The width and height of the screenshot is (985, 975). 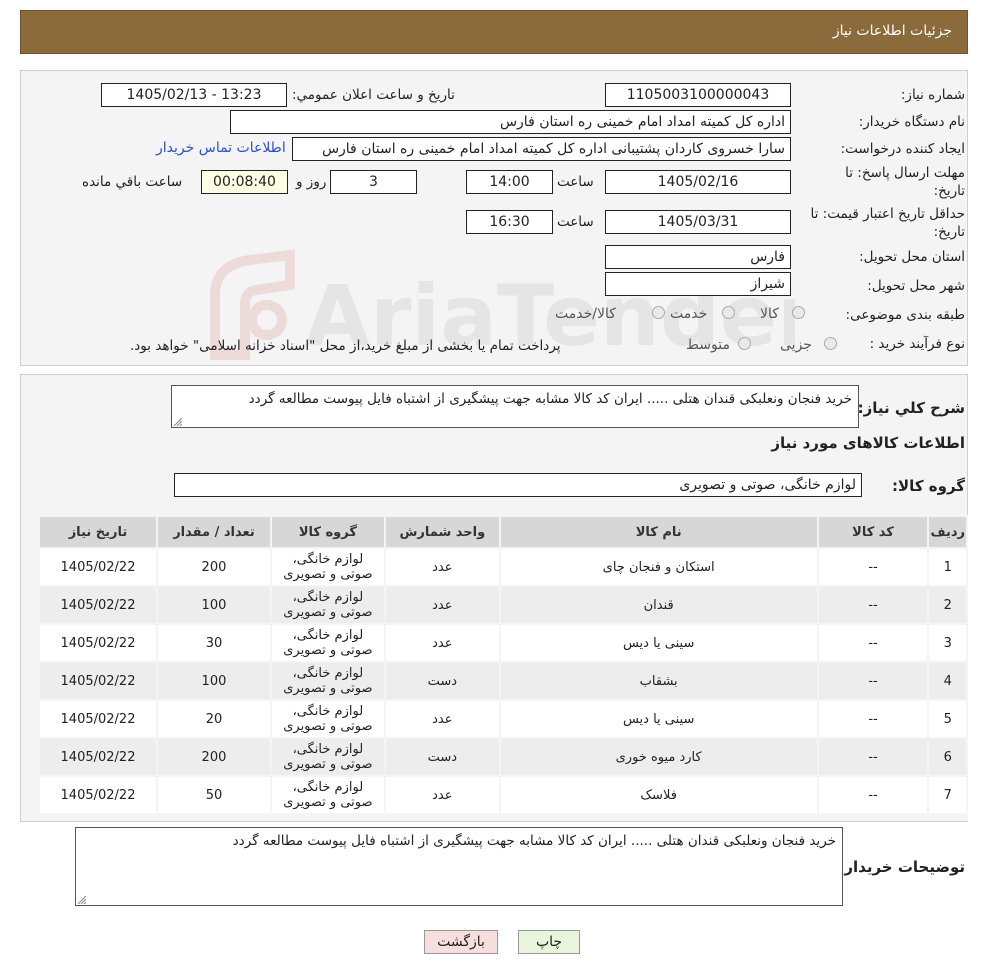 What do you see at coordinates (575, 222) in the screenshot?
I see `validity-time-label: ساعت` at bounding box center [575, 222].